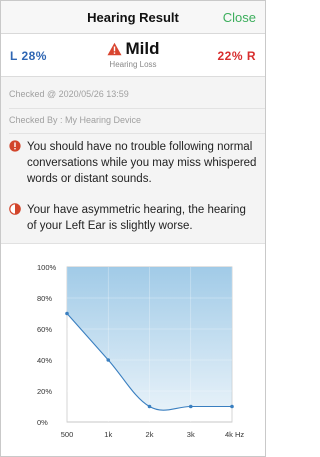  I want to click on y-tick-label: 20%, so click(44, 391).